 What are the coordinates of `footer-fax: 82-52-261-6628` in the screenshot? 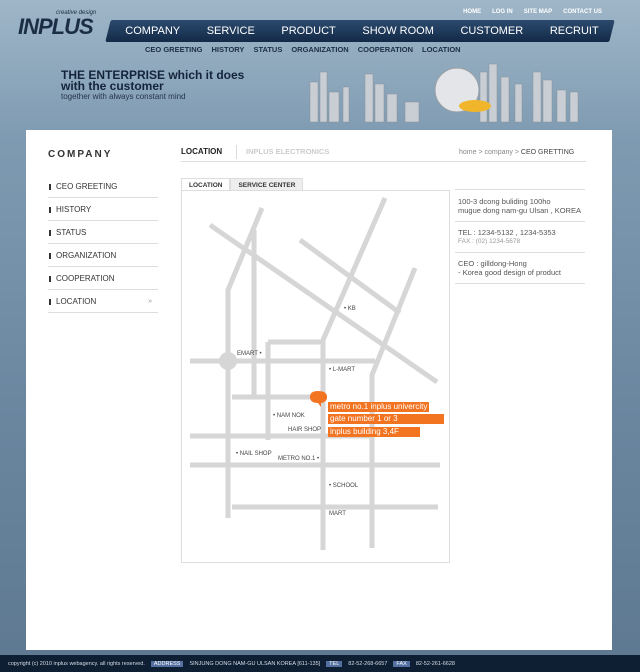 It's located at (435, 663).